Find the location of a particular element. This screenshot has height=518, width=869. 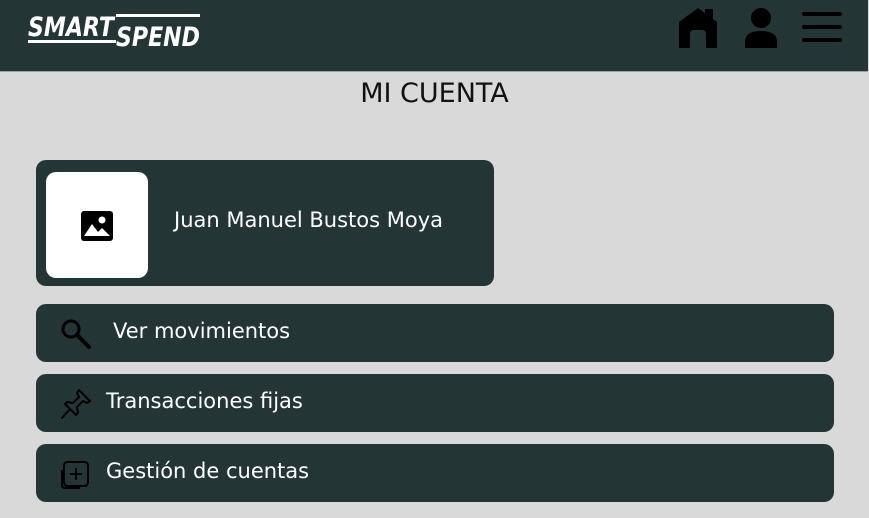

menu-item-gestion-de-cuentas: Gestión de cuentas is located at coordinates (435, 473).